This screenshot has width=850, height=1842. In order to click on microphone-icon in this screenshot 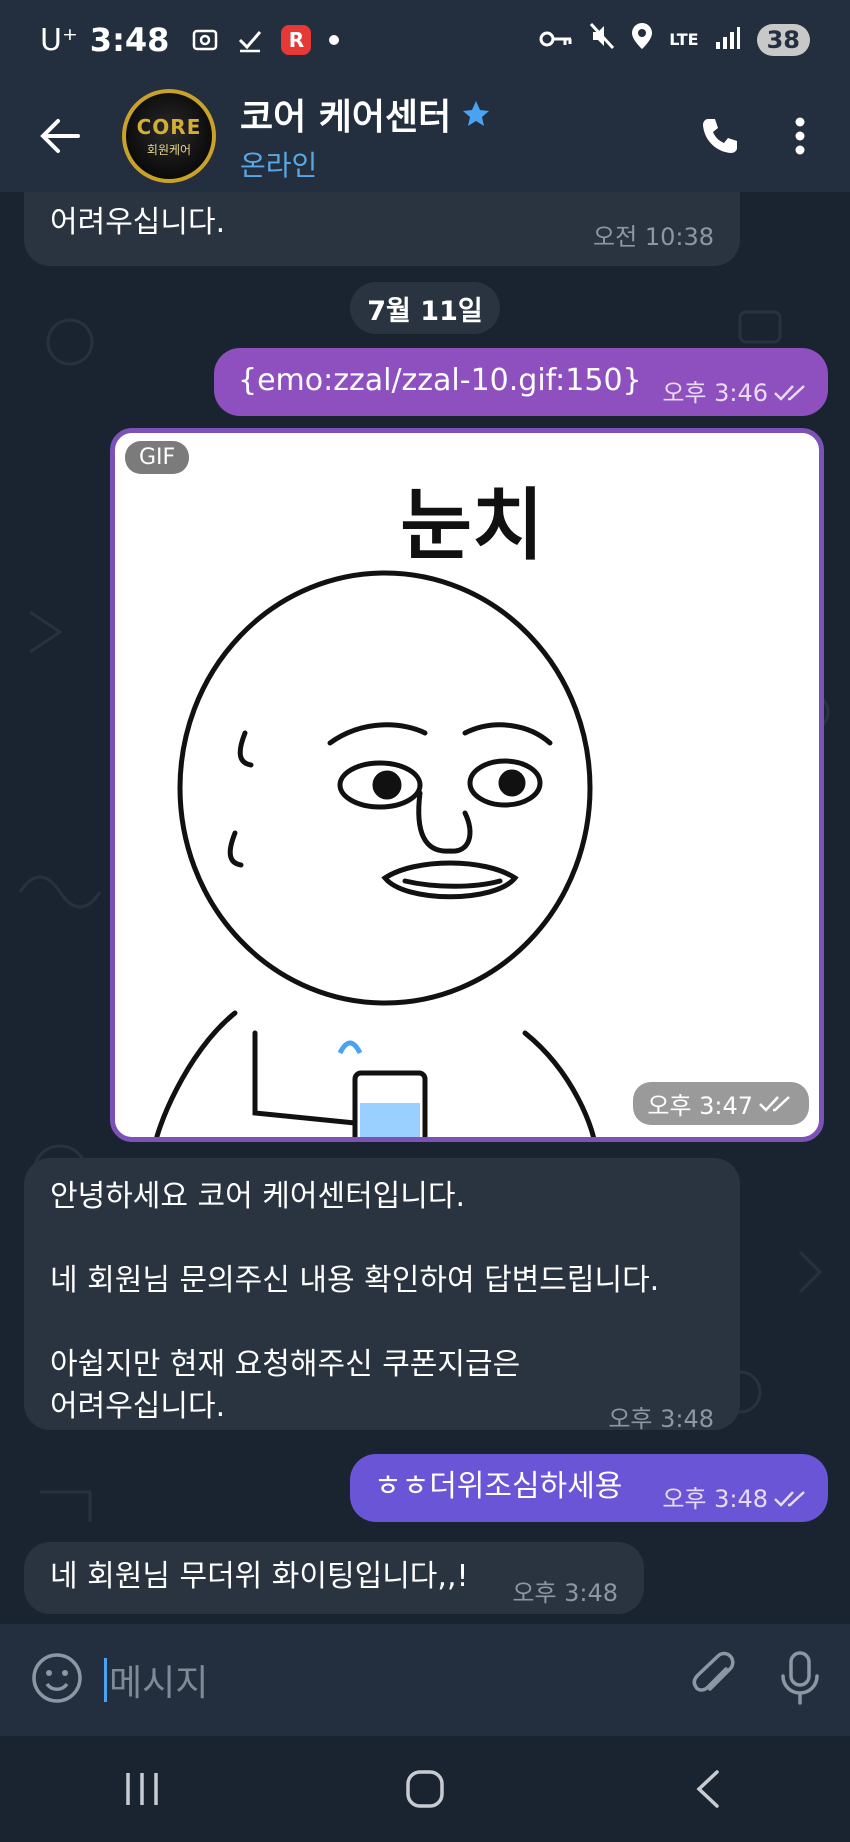, I will do `click(800, 1678)`.